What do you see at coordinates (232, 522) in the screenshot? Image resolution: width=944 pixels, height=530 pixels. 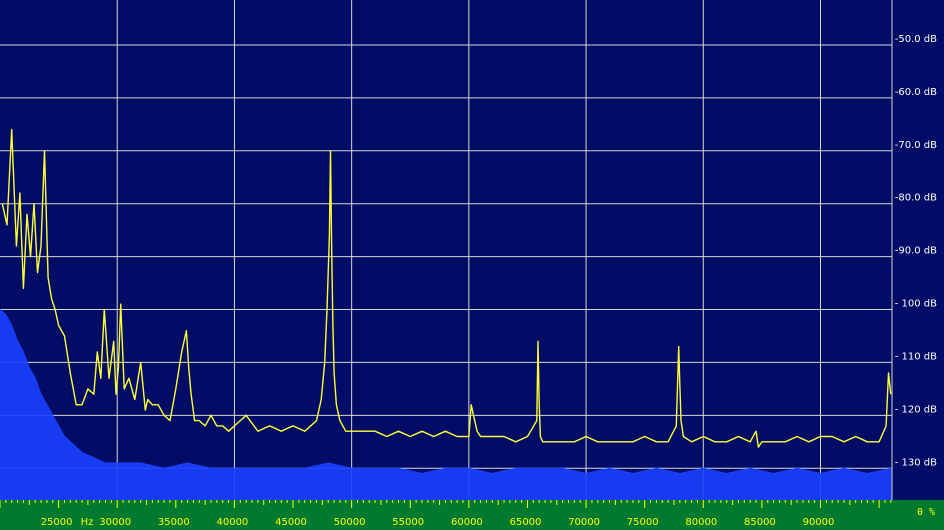 I see `x-tick-label: 40000` at bounding box center [232, 522].